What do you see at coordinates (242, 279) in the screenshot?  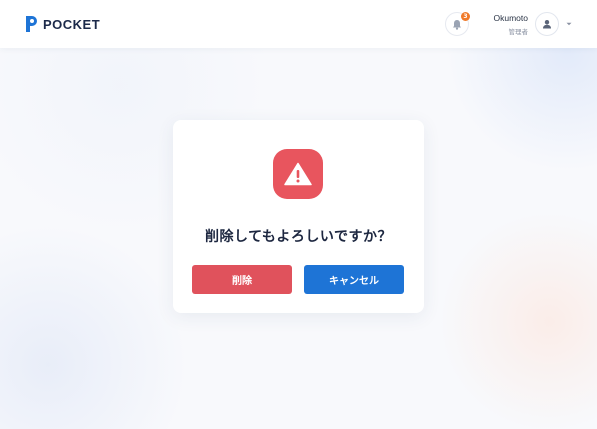 I see `delete-button: 削除` at bounding box center [242, 279].